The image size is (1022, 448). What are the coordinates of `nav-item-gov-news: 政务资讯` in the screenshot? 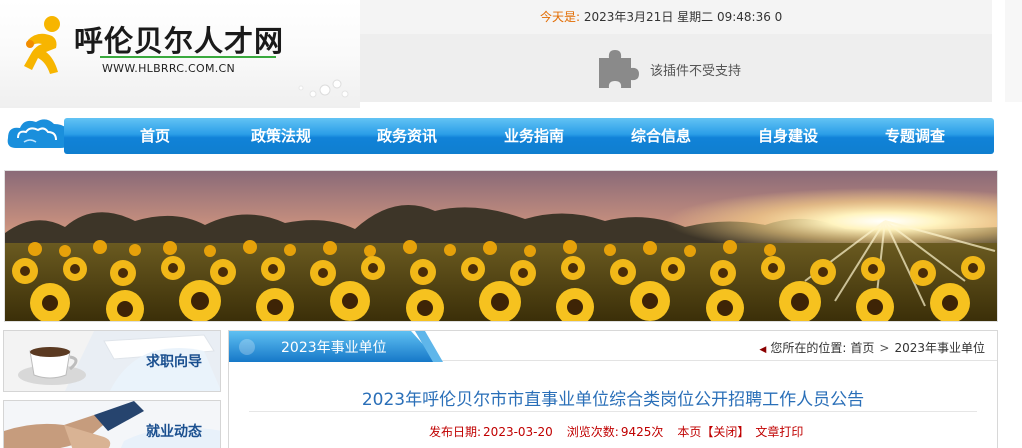 It's located at (407, 136).